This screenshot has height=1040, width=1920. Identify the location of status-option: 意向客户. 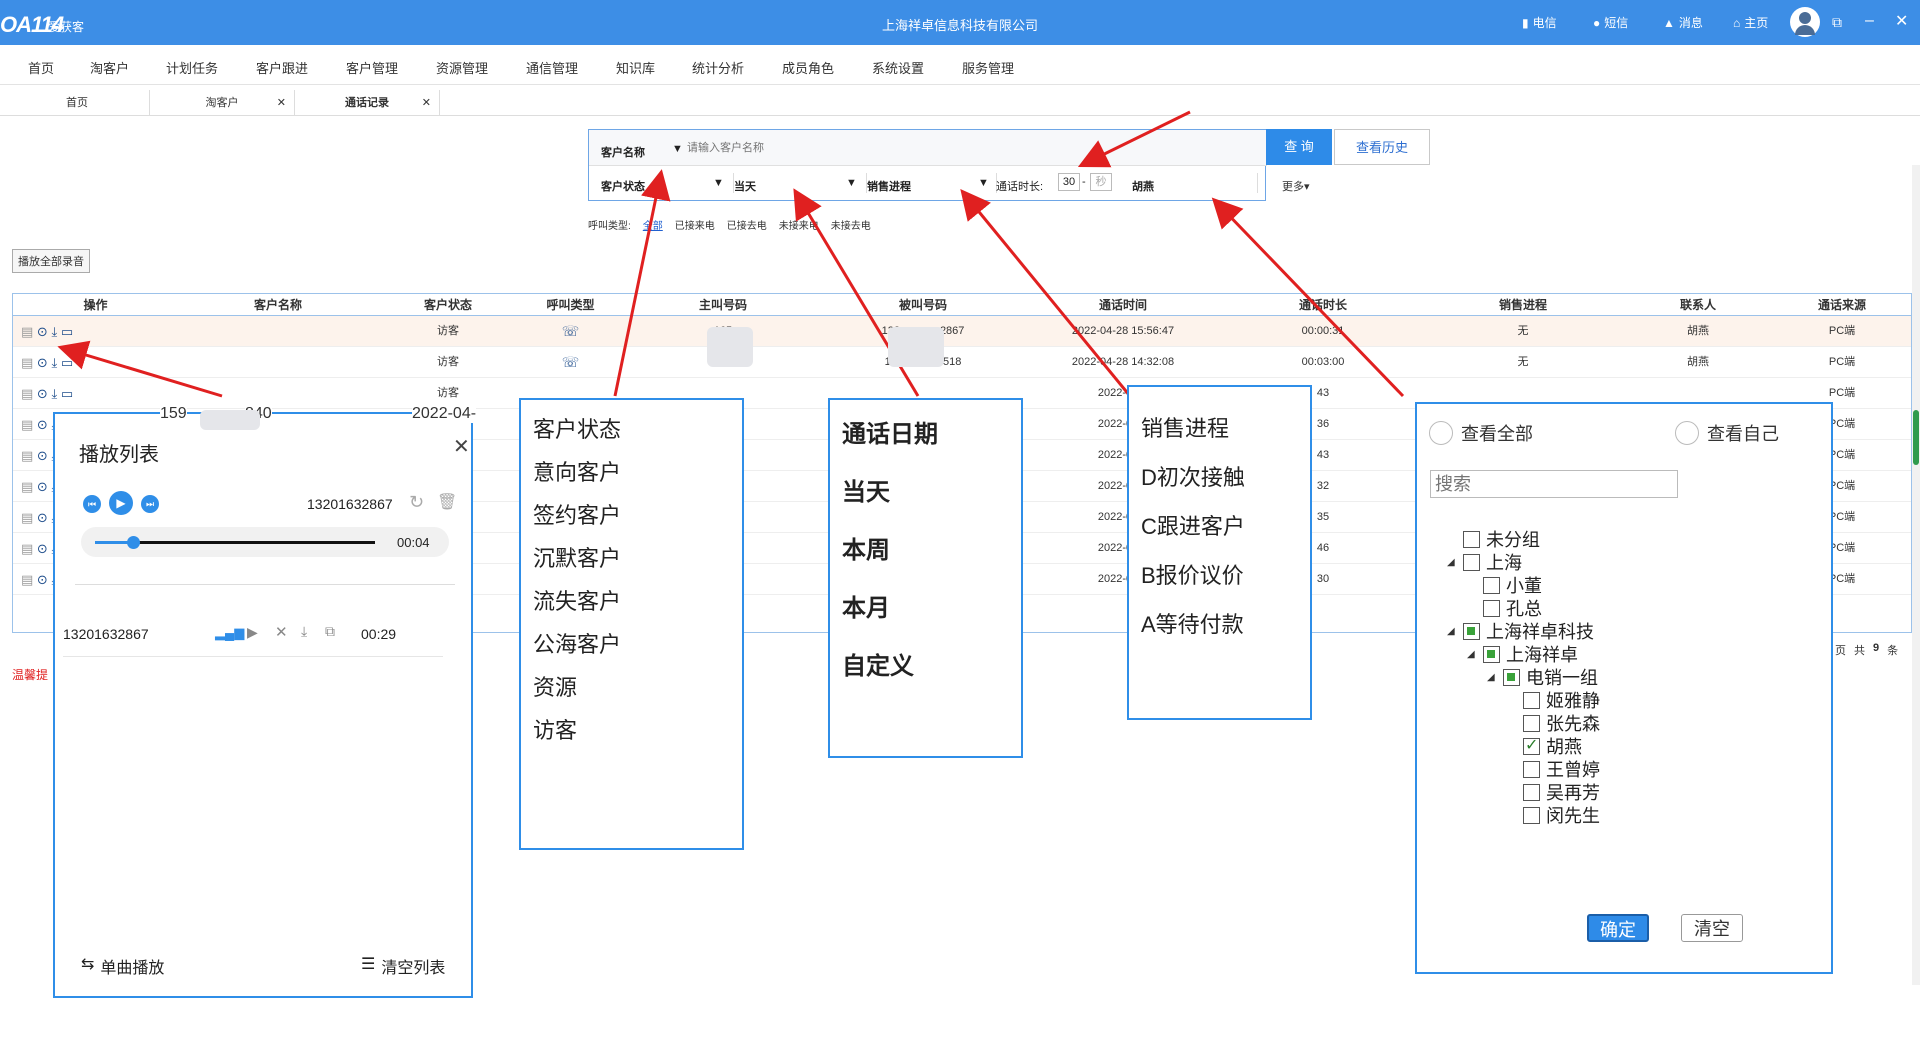
(577, 471).